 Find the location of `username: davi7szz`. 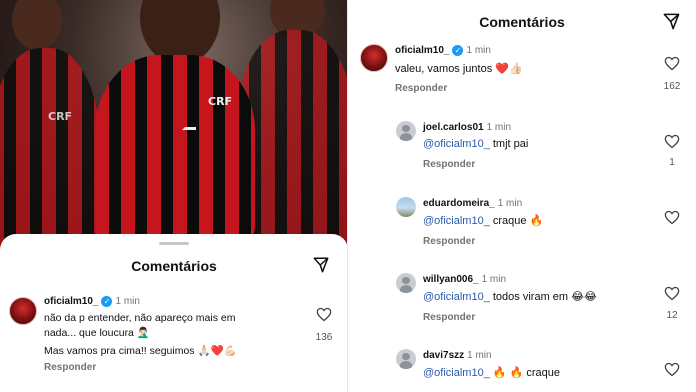

username: davi7szz is located at coordinates (443, 355).